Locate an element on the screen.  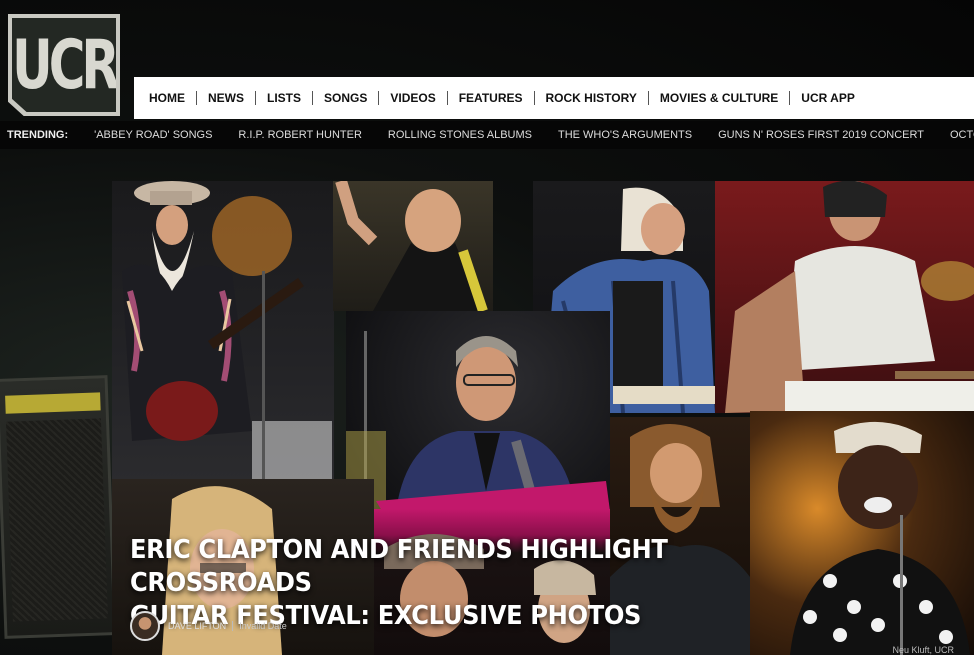
nav-news: NEWS is located at coordinates (226, 98).